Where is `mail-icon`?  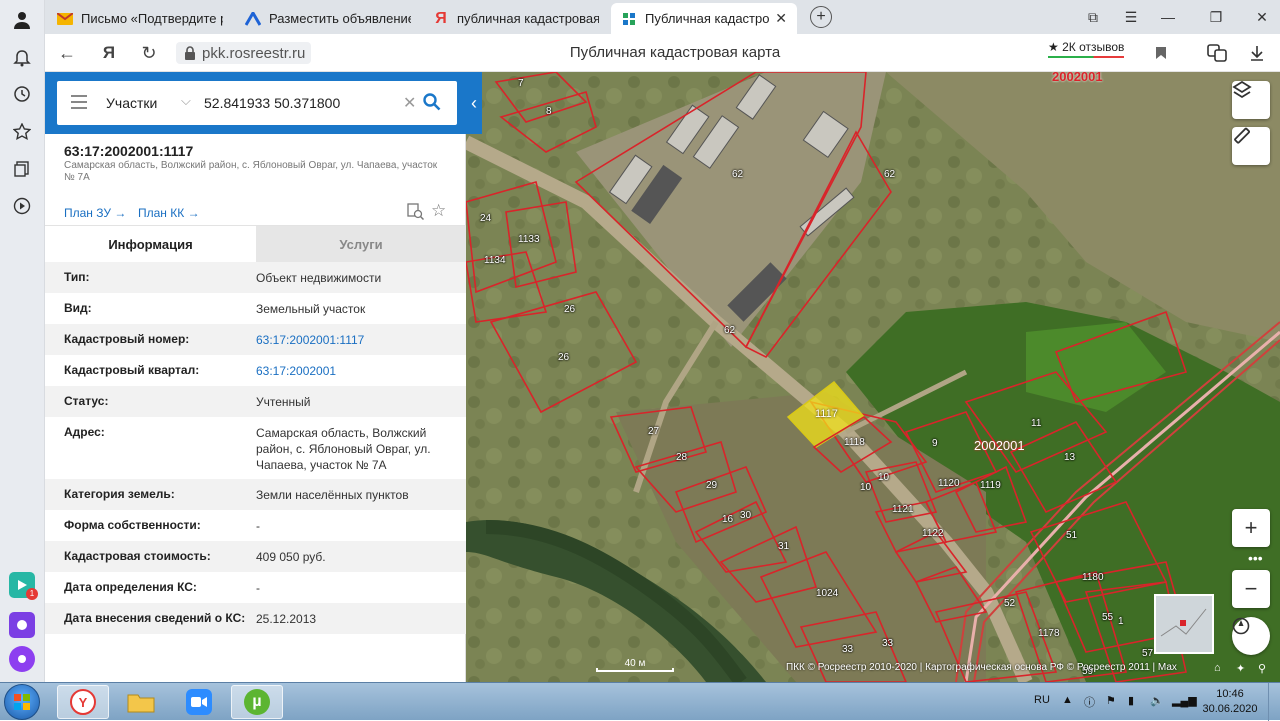
mail-icon is located at coordinates (65, 19).